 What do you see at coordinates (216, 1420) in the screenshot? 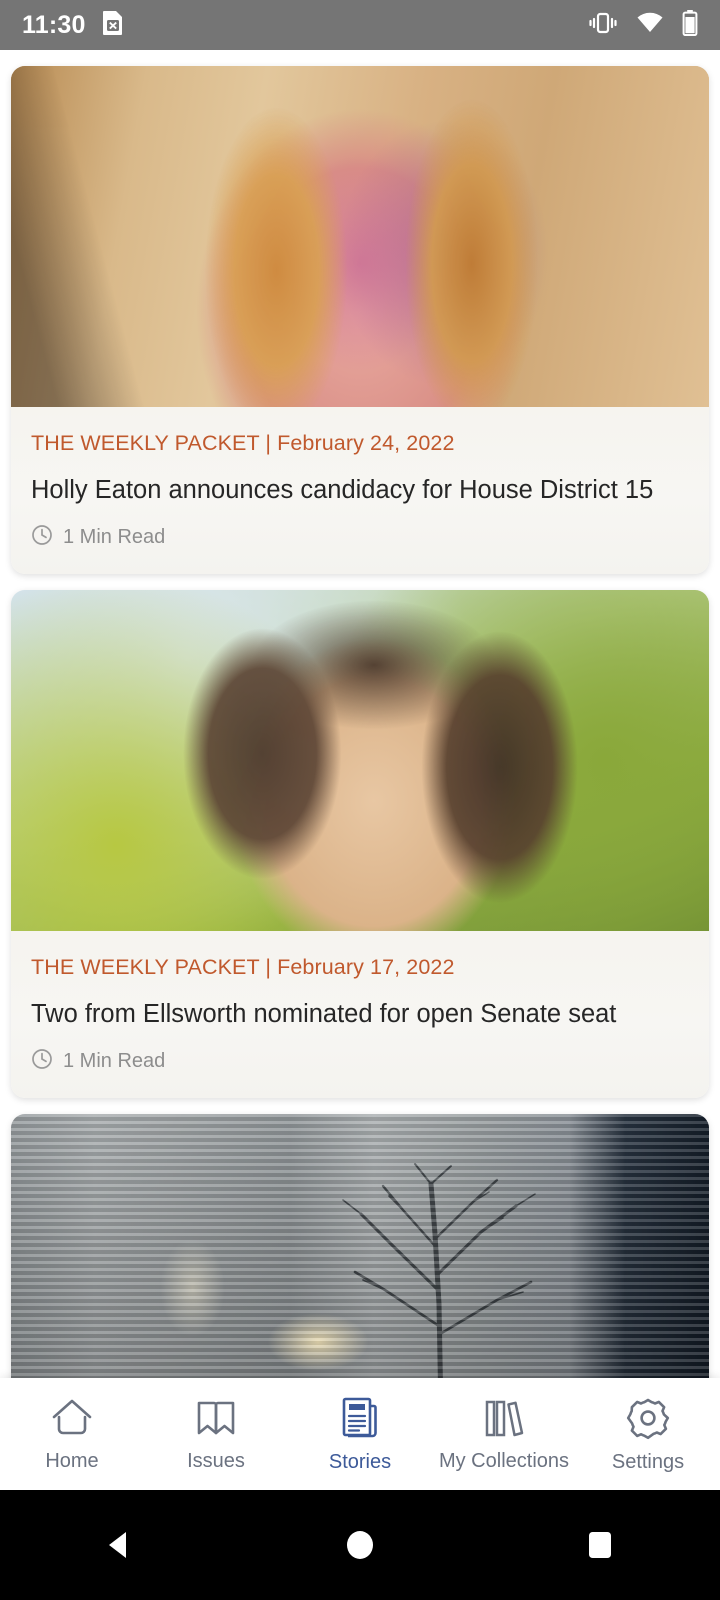
I see `open-book-icon` at bounding box center [216, 1420].